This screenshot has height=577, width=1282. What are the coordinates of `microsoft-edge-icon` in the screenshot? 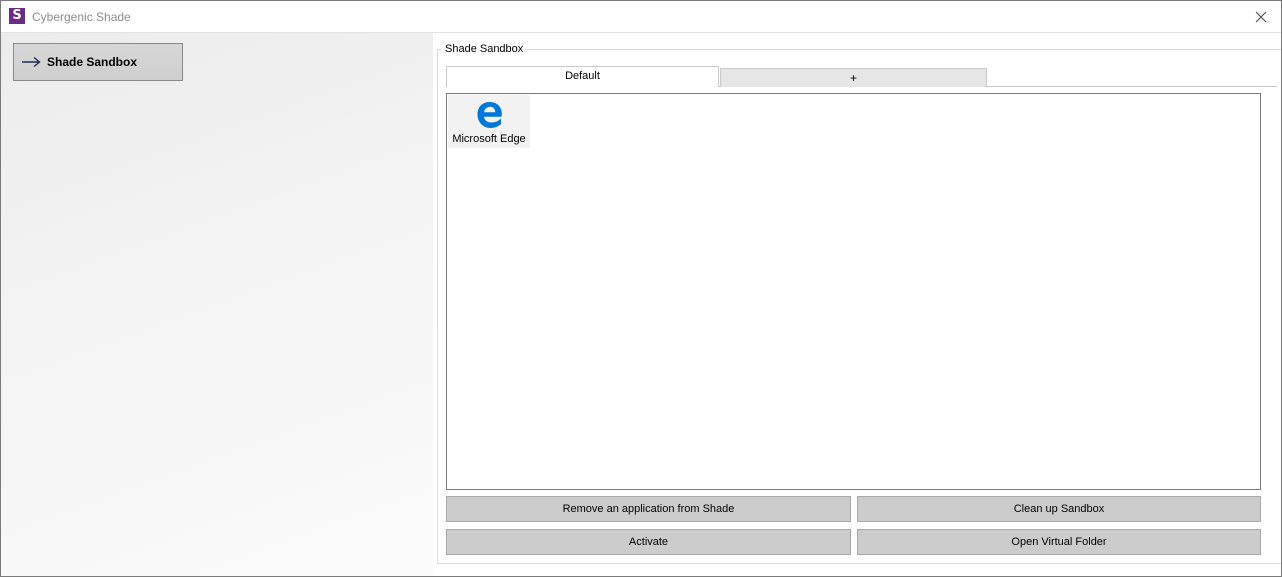 It's located at (489, 115).